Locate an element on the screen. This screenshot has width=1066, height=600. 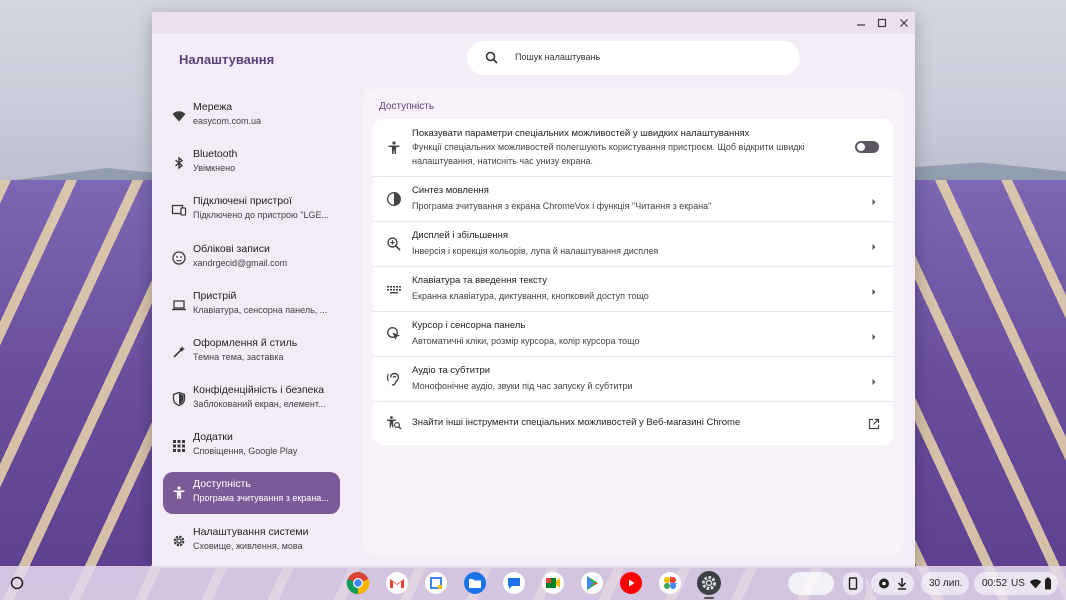
close-icon is located at coordinates (904, 23).